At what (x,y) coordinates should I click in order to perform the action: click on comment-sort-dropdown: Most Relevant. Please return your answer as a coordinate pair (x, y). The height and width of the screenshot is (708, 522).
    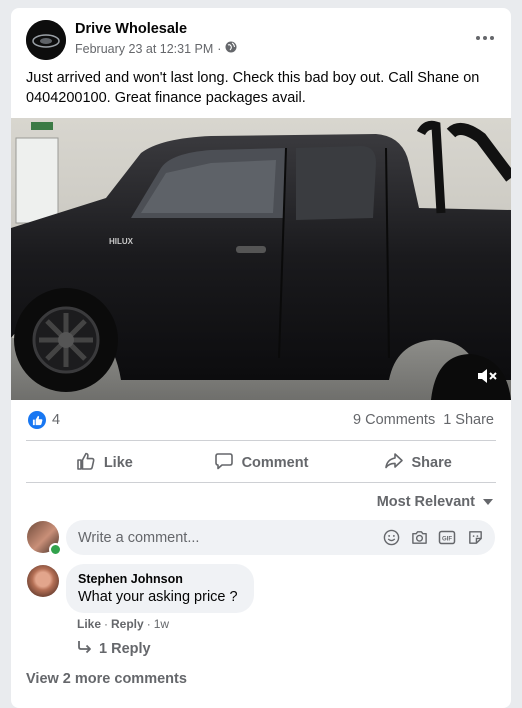
    Looking at the image, I should click on (435, 502).